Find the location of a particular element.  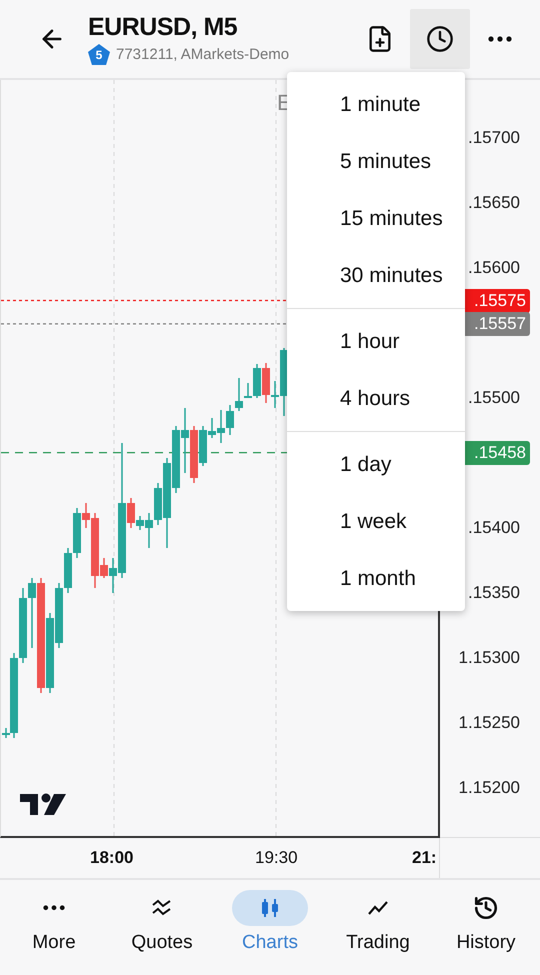

price-badge: .15575 is located at coordinates (497, 300).